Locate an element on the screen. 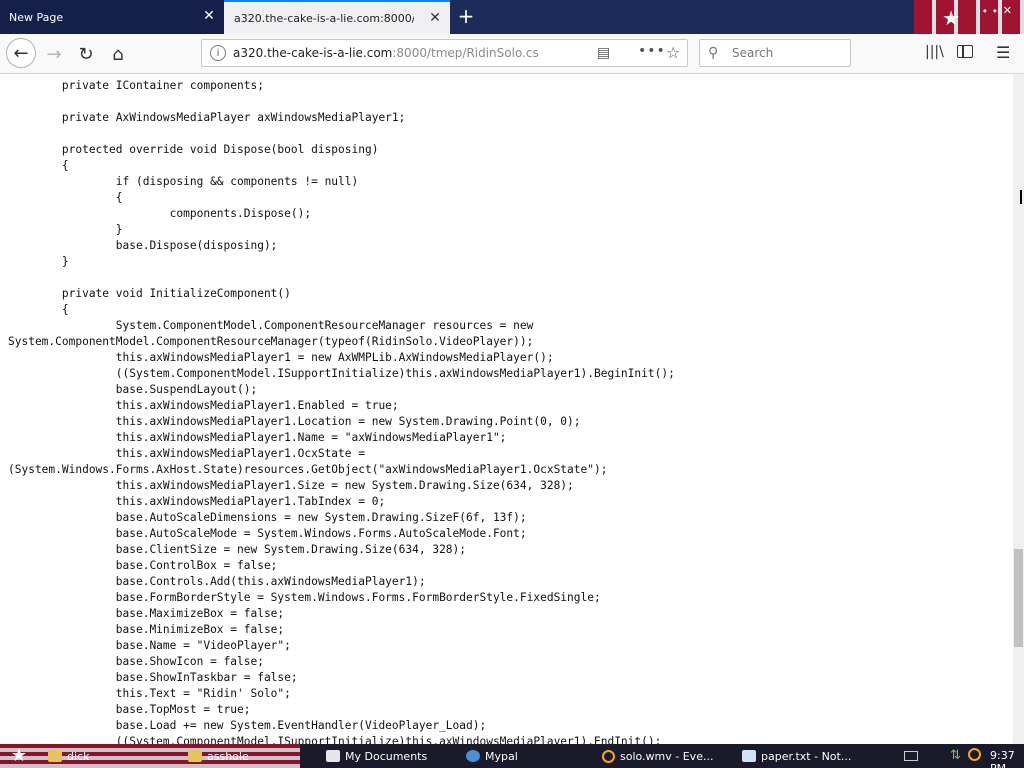 This screenshot has width=1024, height=768. url-host: a320.the-cake-is-a-lie.com is located at coordinates (313, 53).